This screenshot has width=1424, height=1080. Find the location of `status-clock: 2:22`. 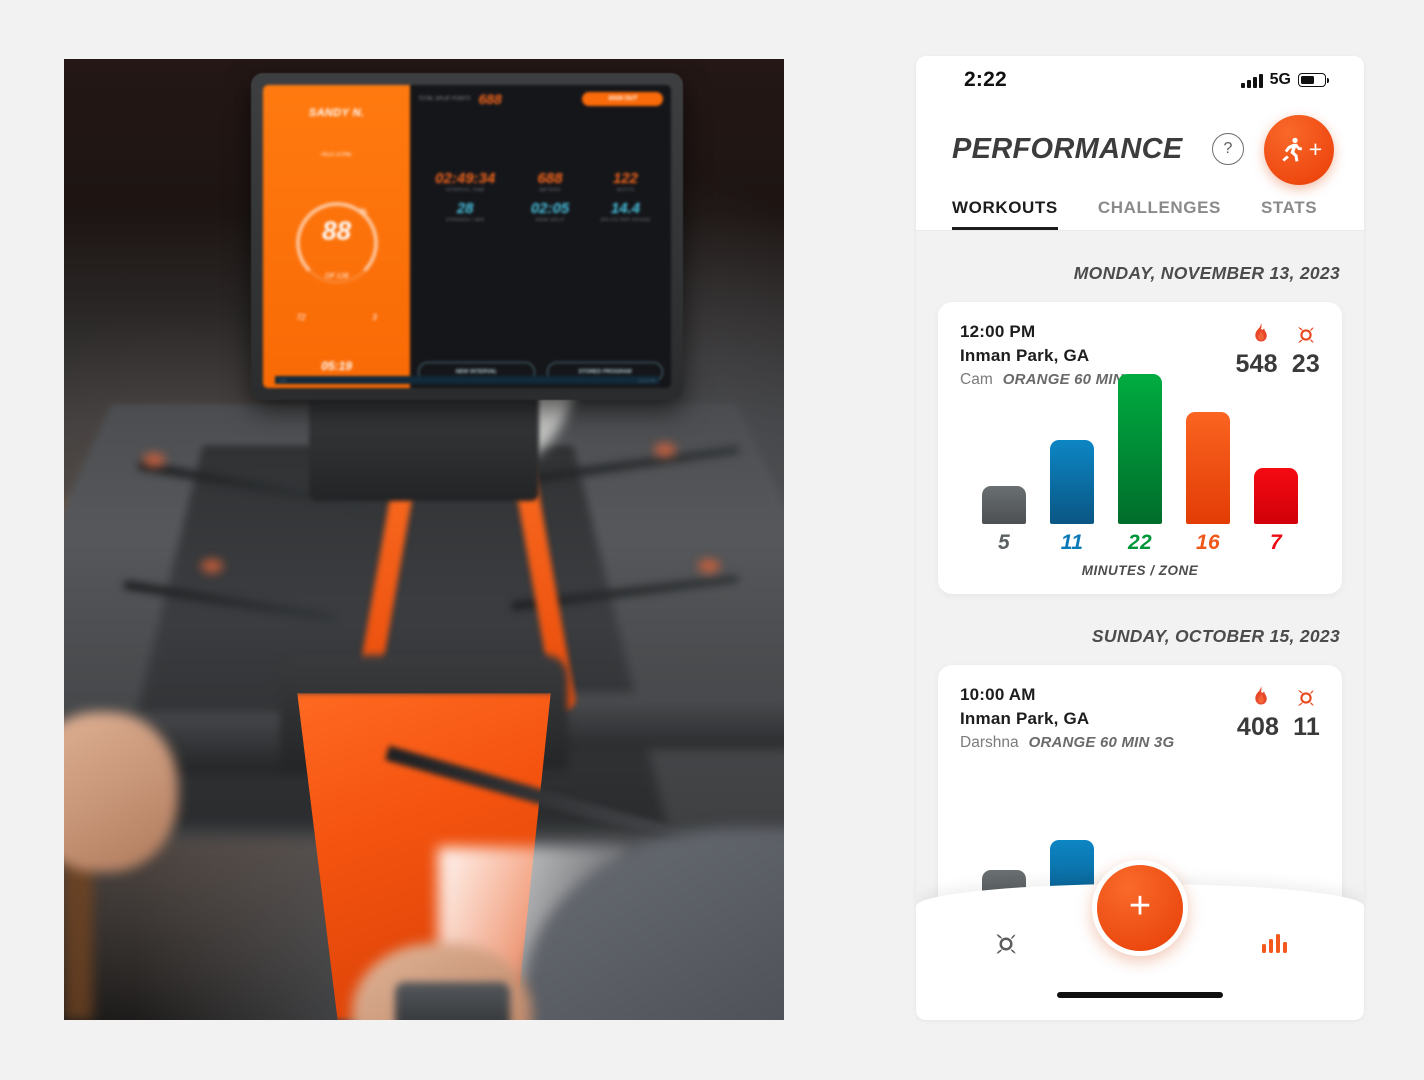

status-clock: 2:22 is located at coordinates (985, 79).